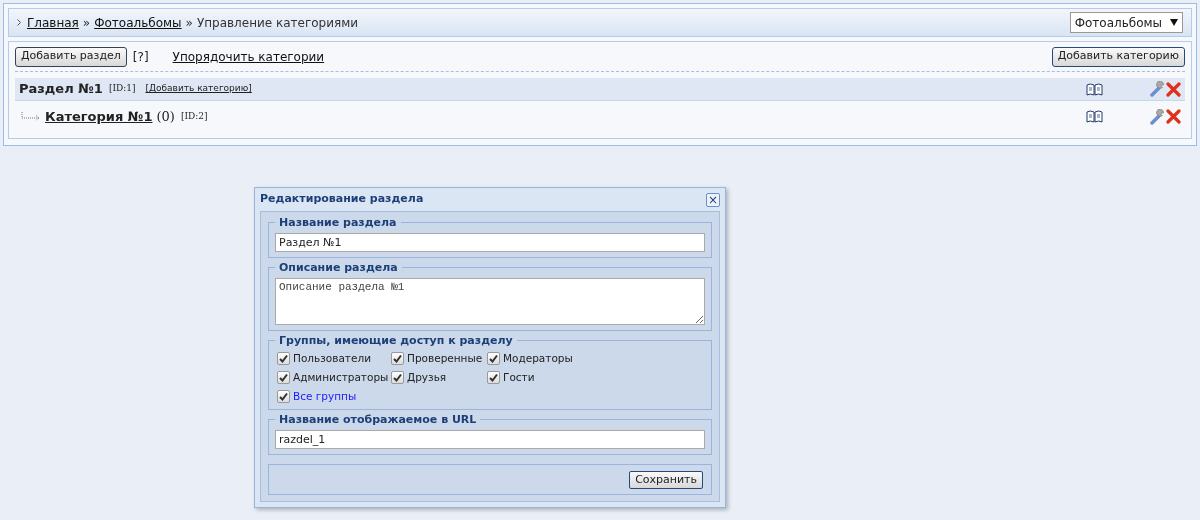 This screenshot has height=520, width=1200. I want to click on group-label: Проверенные, so click(445, 358).